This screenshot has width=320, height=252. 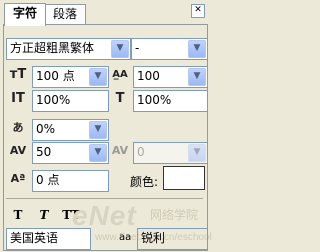 What do you see at coordinates (70, 181) in the screenshot?
I see `baseline-shift-field: 0 点` at bounding box center [70, 181].